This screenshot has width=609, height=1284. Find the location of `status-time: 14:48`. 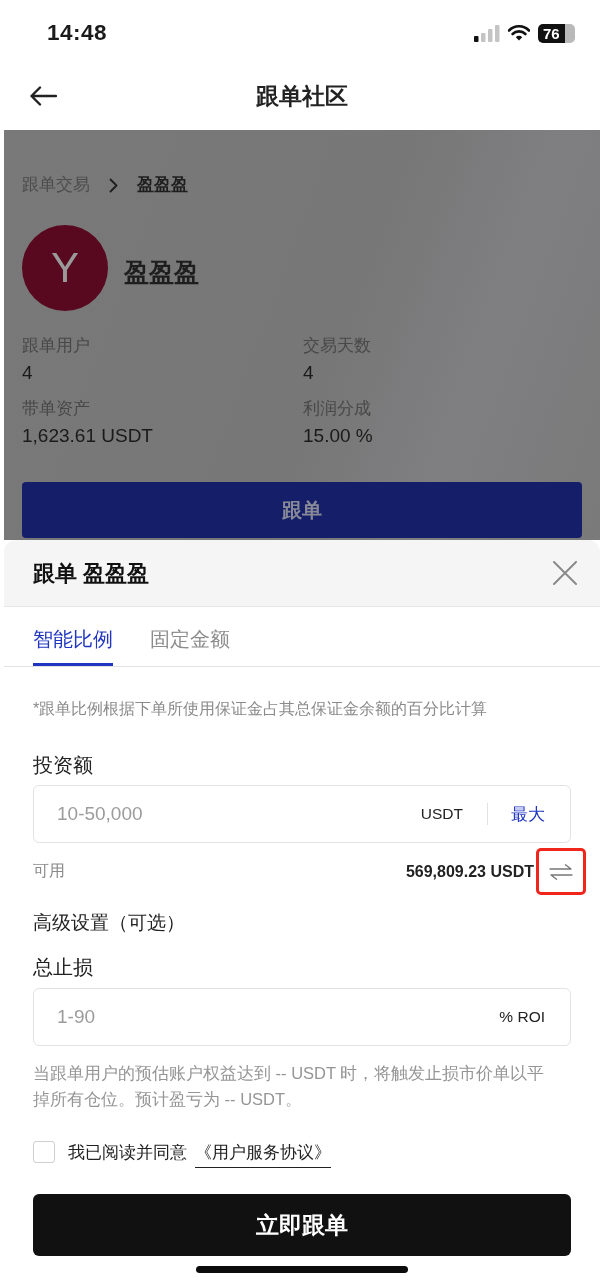

status-time: 14:48 is located at coordinates (77, 33).